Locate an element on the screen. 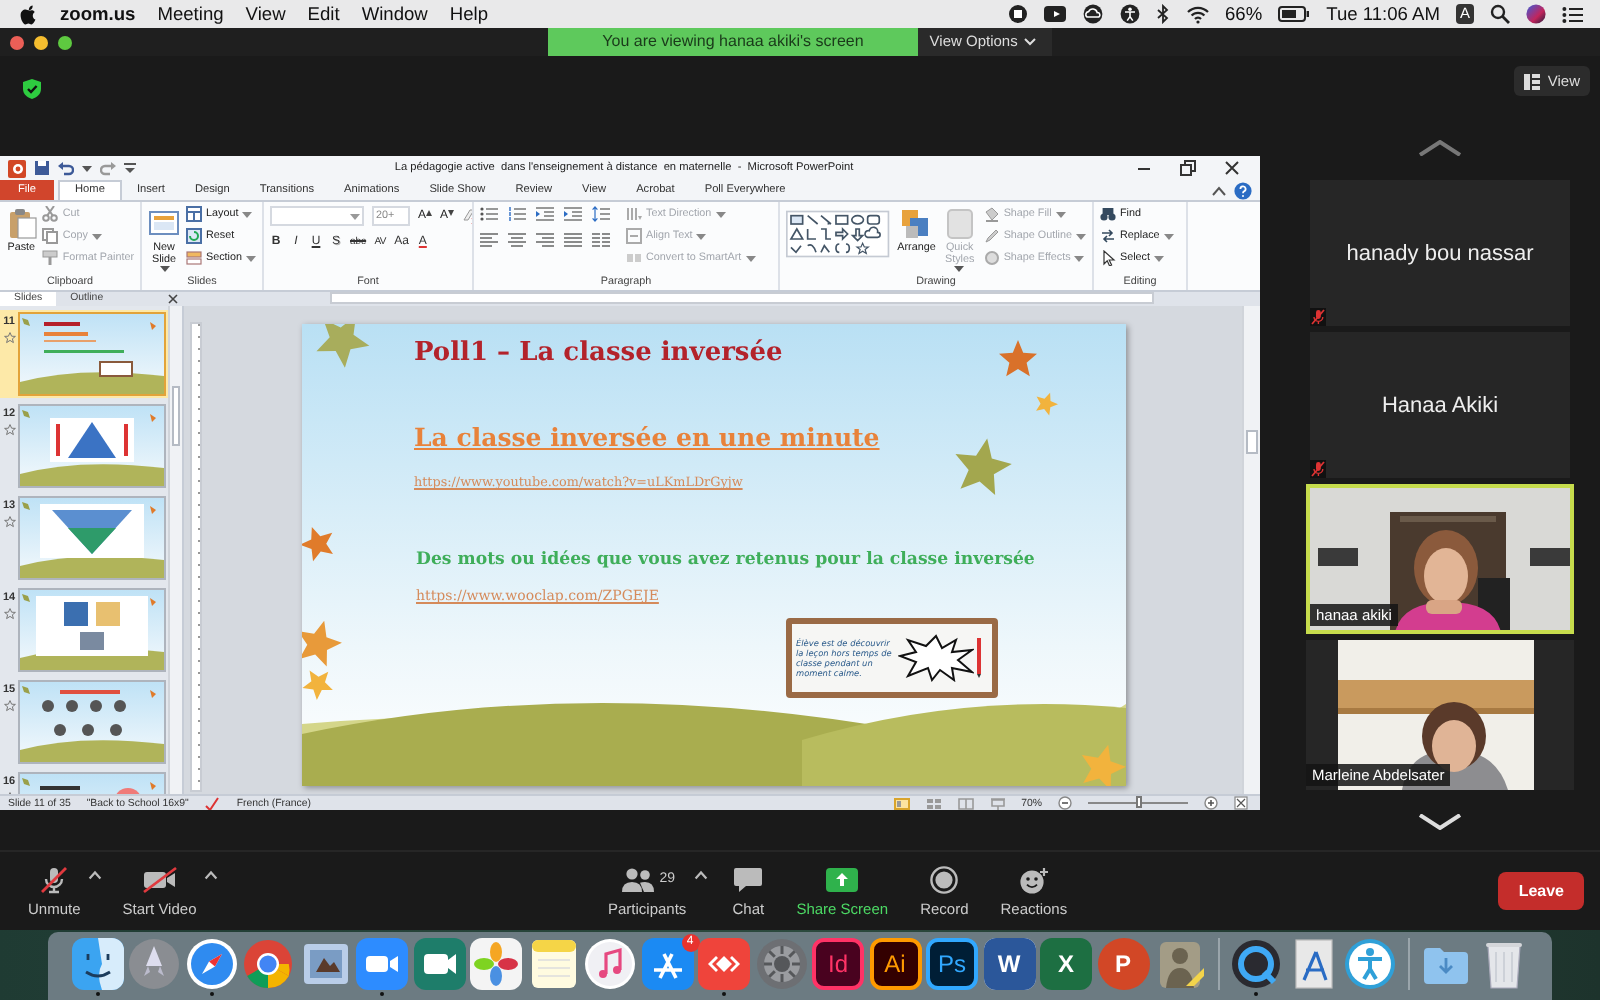 The image size is (1600, 1000). battery-icon is located at coordinates (1294, 14).